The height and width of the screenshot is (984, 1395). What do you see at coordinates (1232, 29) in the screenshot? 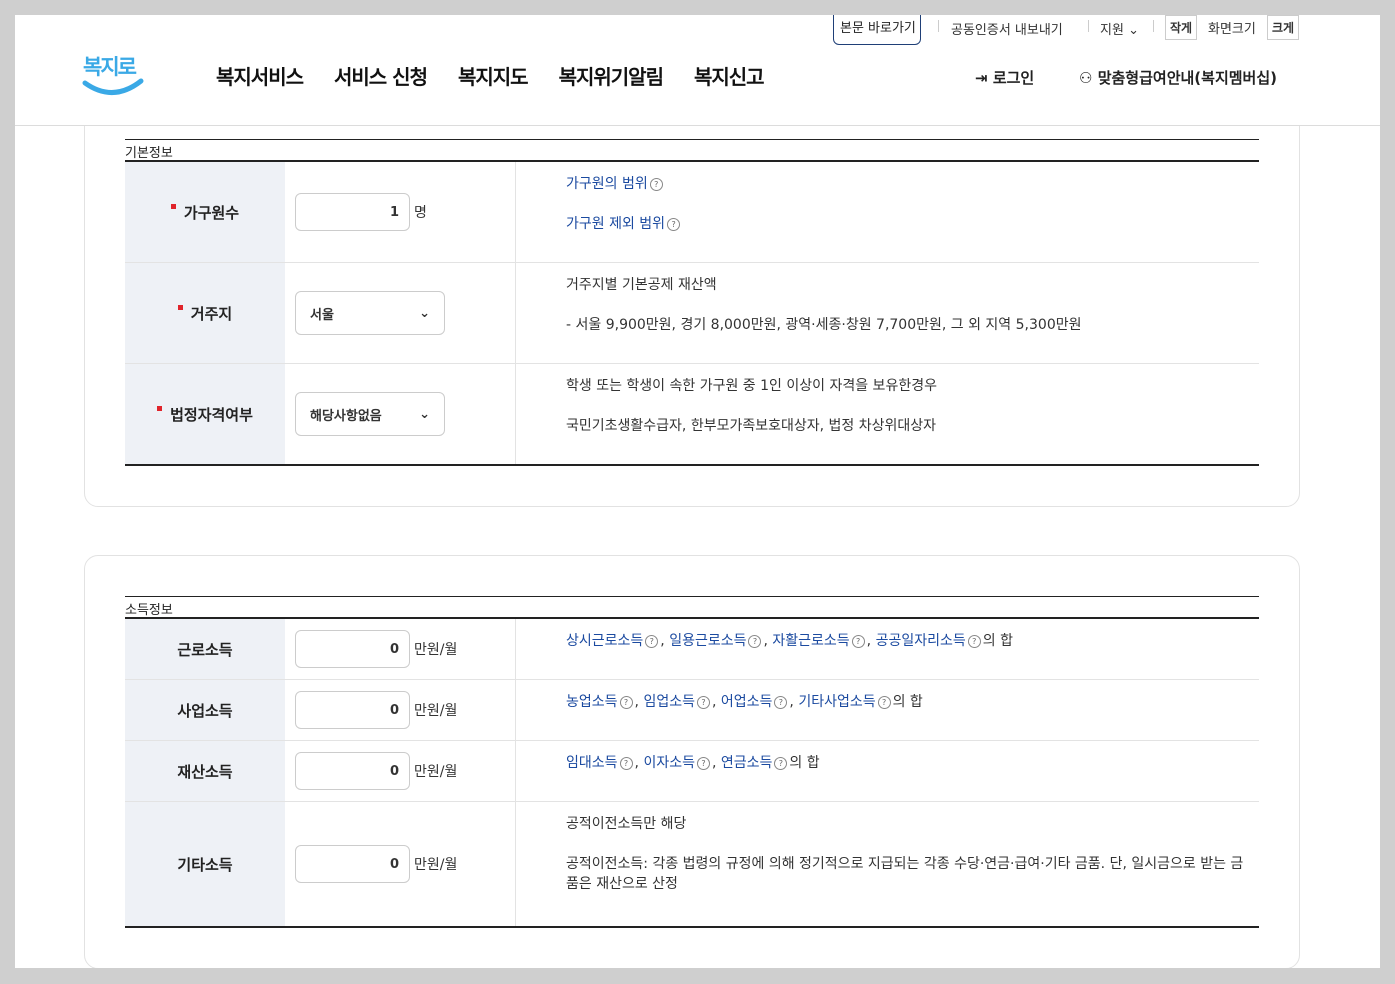
I see `font-size-label: 화면크기` at bounding box center [1232, 29].